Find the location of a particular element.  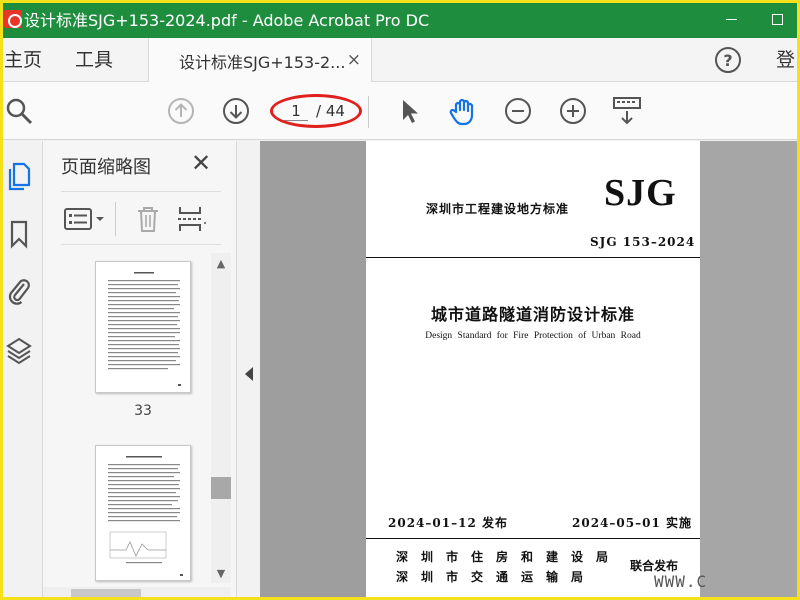

plus-circle-icon is located at coordinates (573, 111).